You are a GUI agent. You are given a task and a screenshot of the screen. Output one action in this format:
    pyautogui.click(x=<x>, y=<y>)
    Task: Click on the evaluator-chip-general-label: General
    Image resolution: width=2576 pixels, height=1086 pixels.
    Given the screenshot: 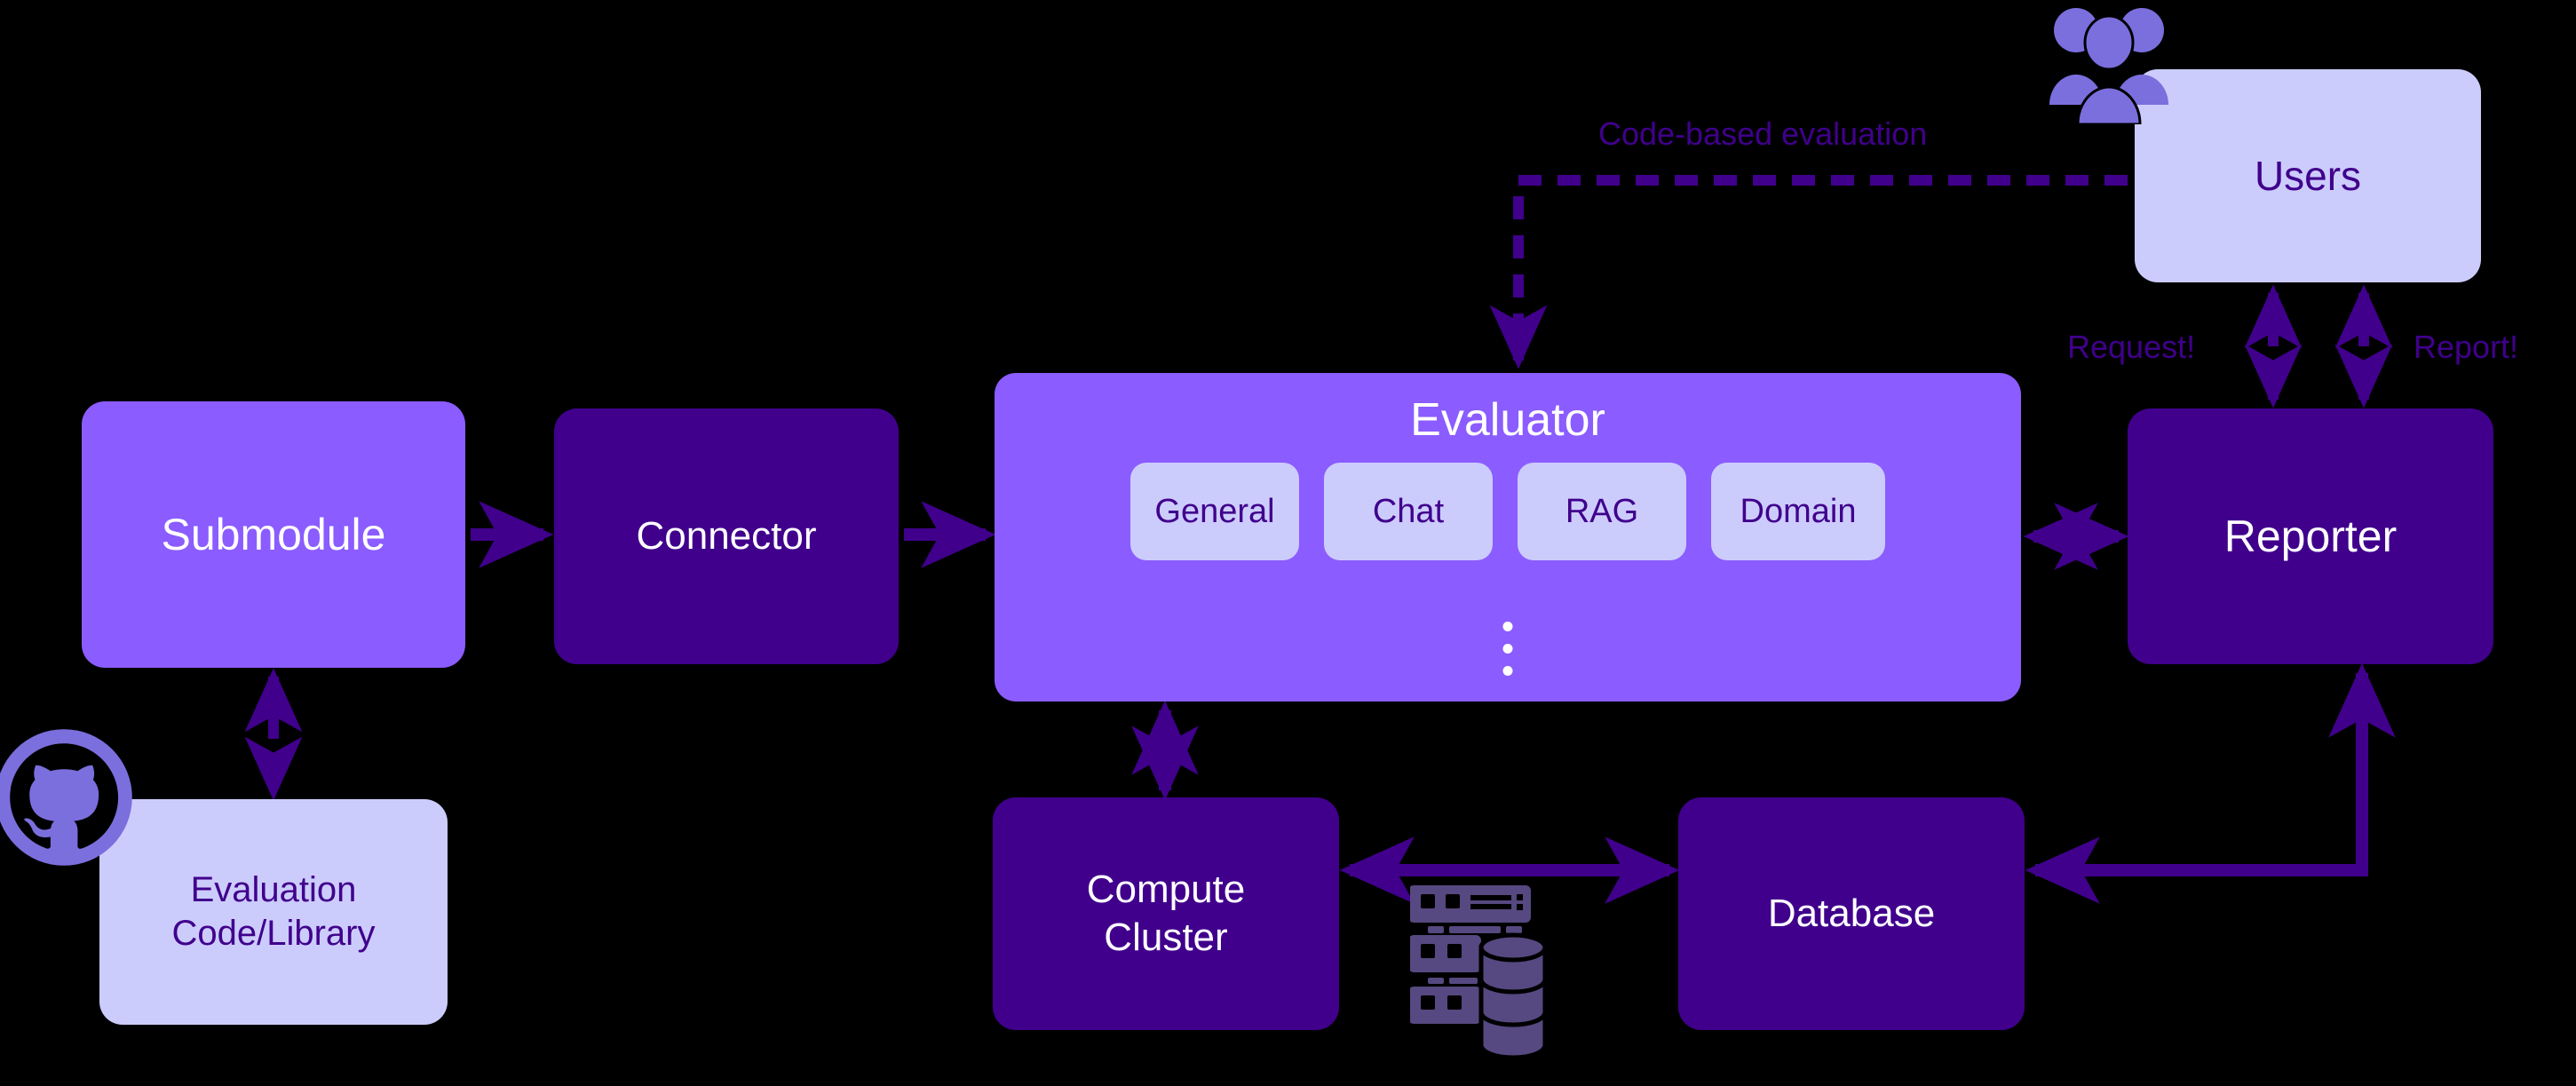 What is the action you would take?
    pyautogui.click(x=1215, y=512)
    